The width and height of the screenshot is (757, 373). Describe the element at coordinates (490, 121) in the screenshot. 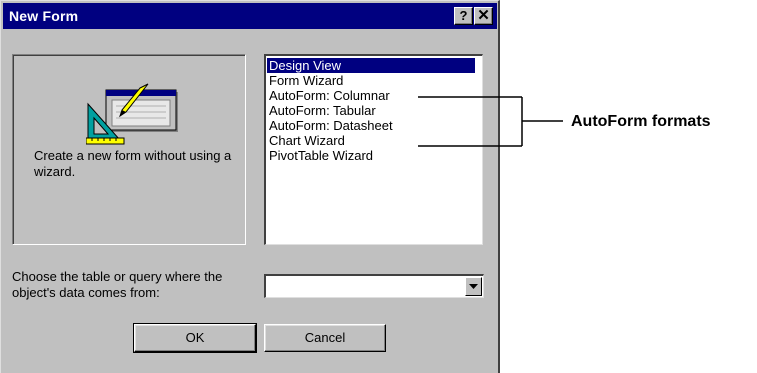

I see `annotation-bracket` at that location.